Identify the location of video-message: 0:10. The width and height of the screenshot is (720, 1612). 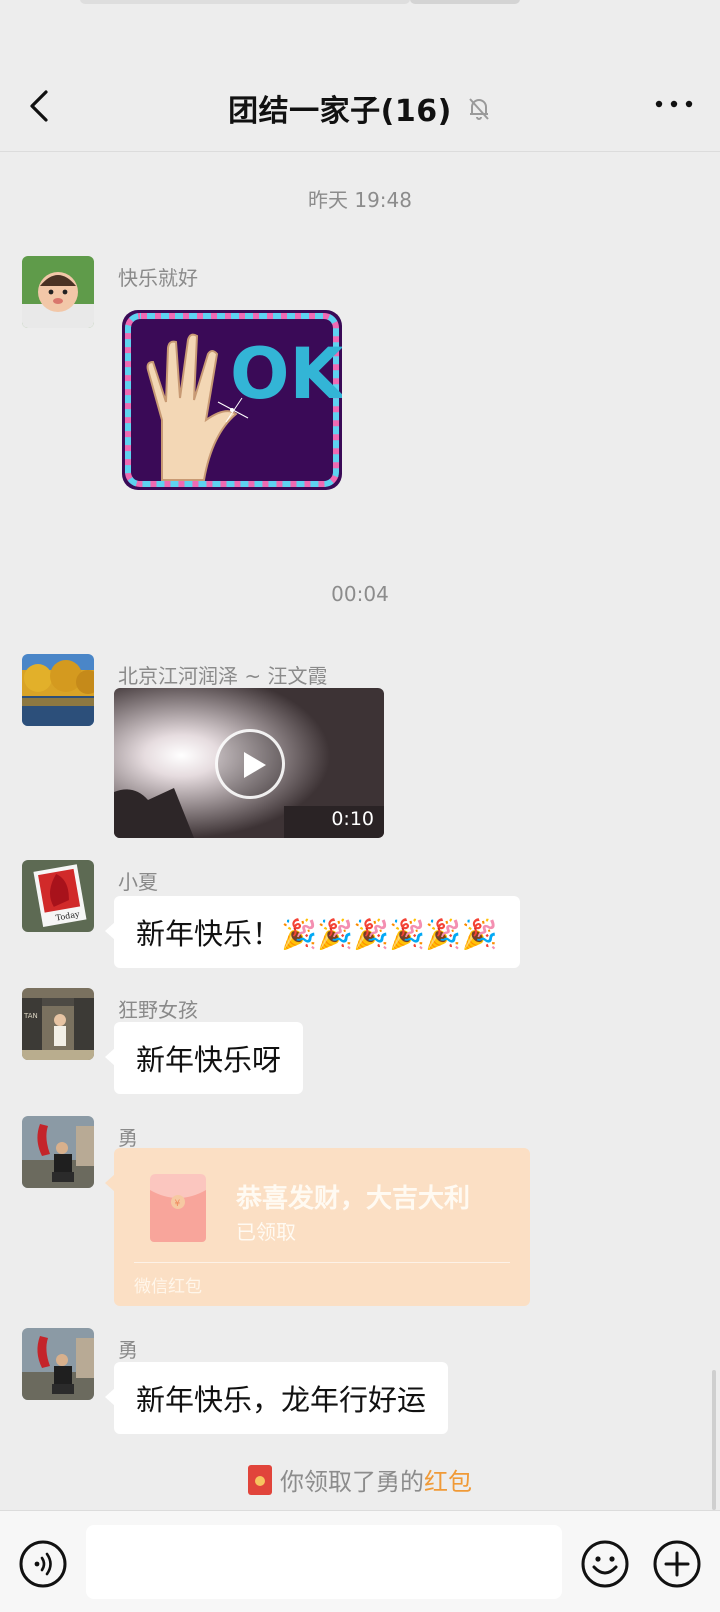
(249, 763).